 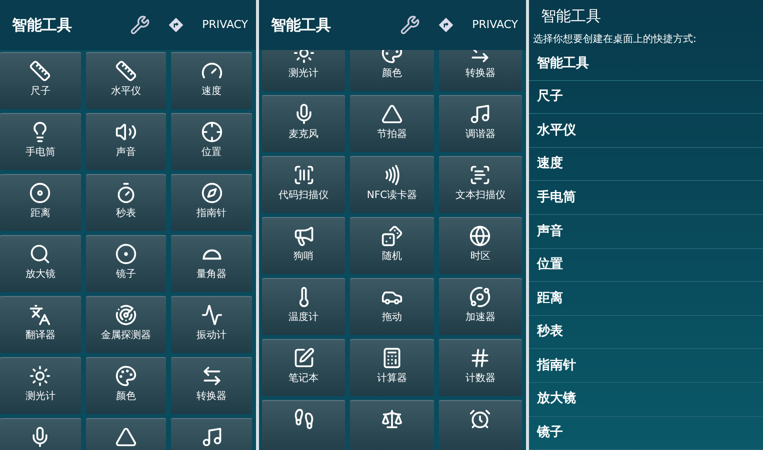 What do you see at coordinates (303, 419) in the screenshot?
I see `footprints-icon` at bounding box center [303, 419].